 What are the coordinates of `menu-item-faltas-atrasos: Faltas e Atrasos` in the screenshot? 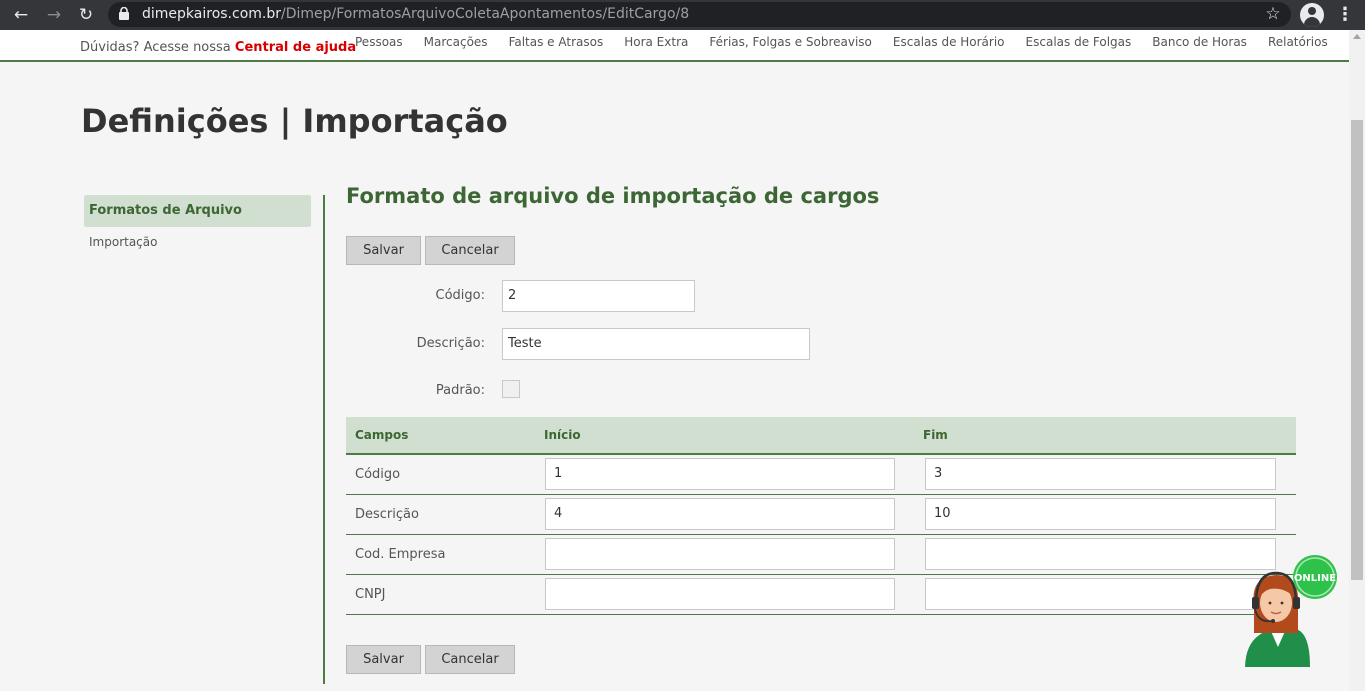 It's located at (556, 42).